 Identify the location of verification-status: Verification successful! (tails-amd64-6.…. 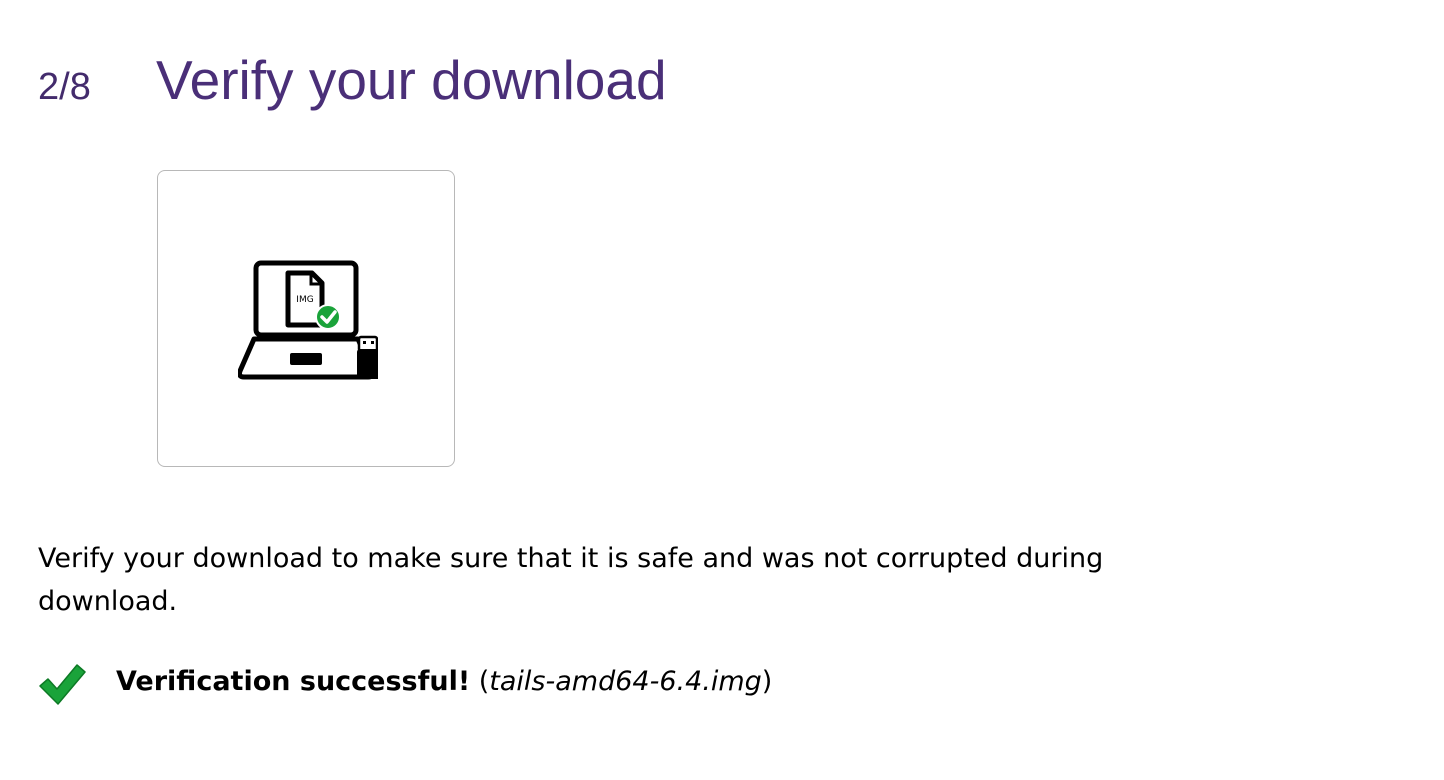
(538, 685).